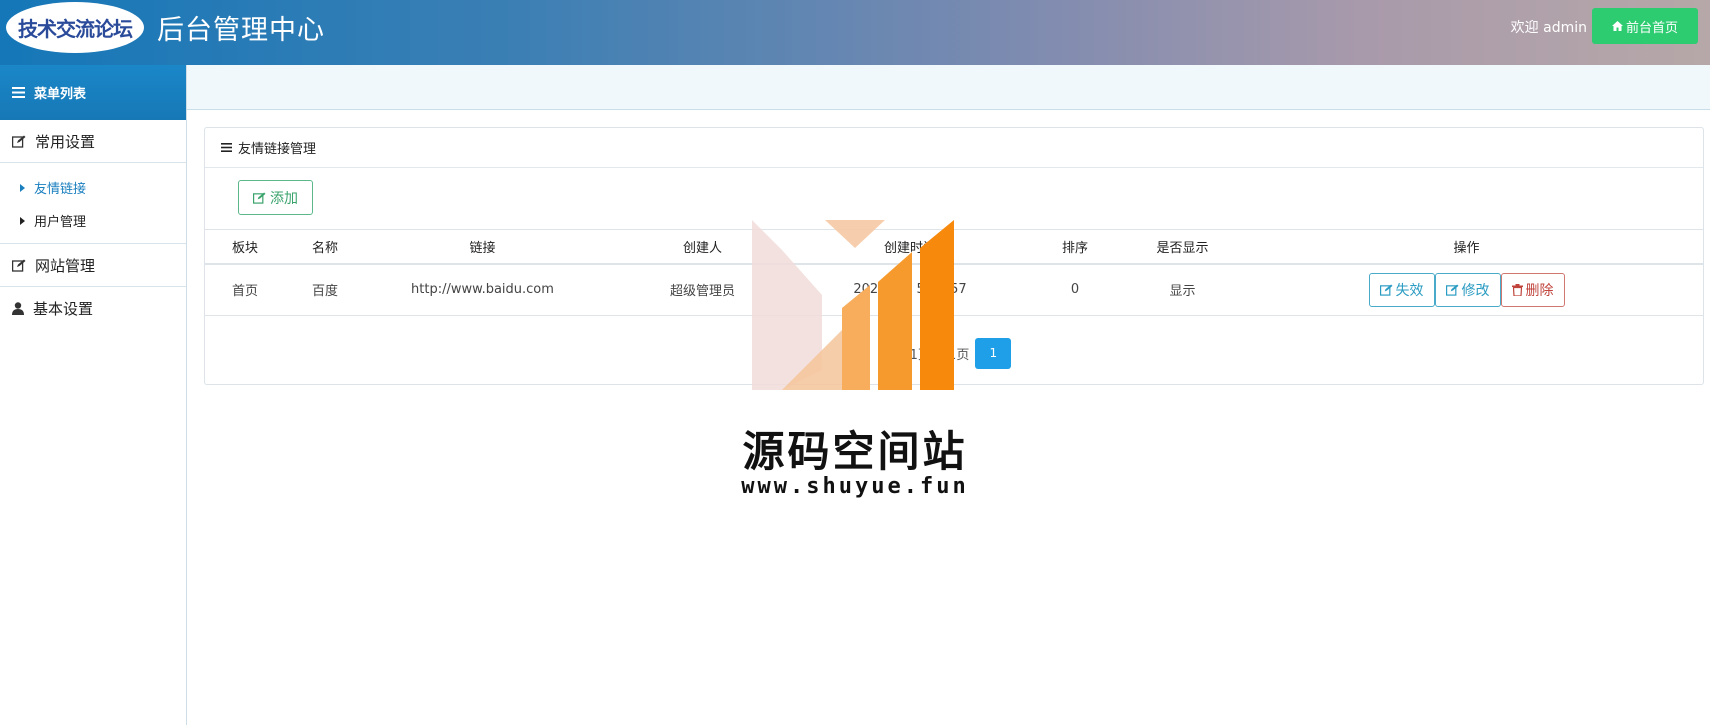  Describe the element at coordinates (93, 395) in the screenshot. I see `sidebar: 菜单列表 常用设置 友情链接 用户管理 网站管理 基本设置` at that location.